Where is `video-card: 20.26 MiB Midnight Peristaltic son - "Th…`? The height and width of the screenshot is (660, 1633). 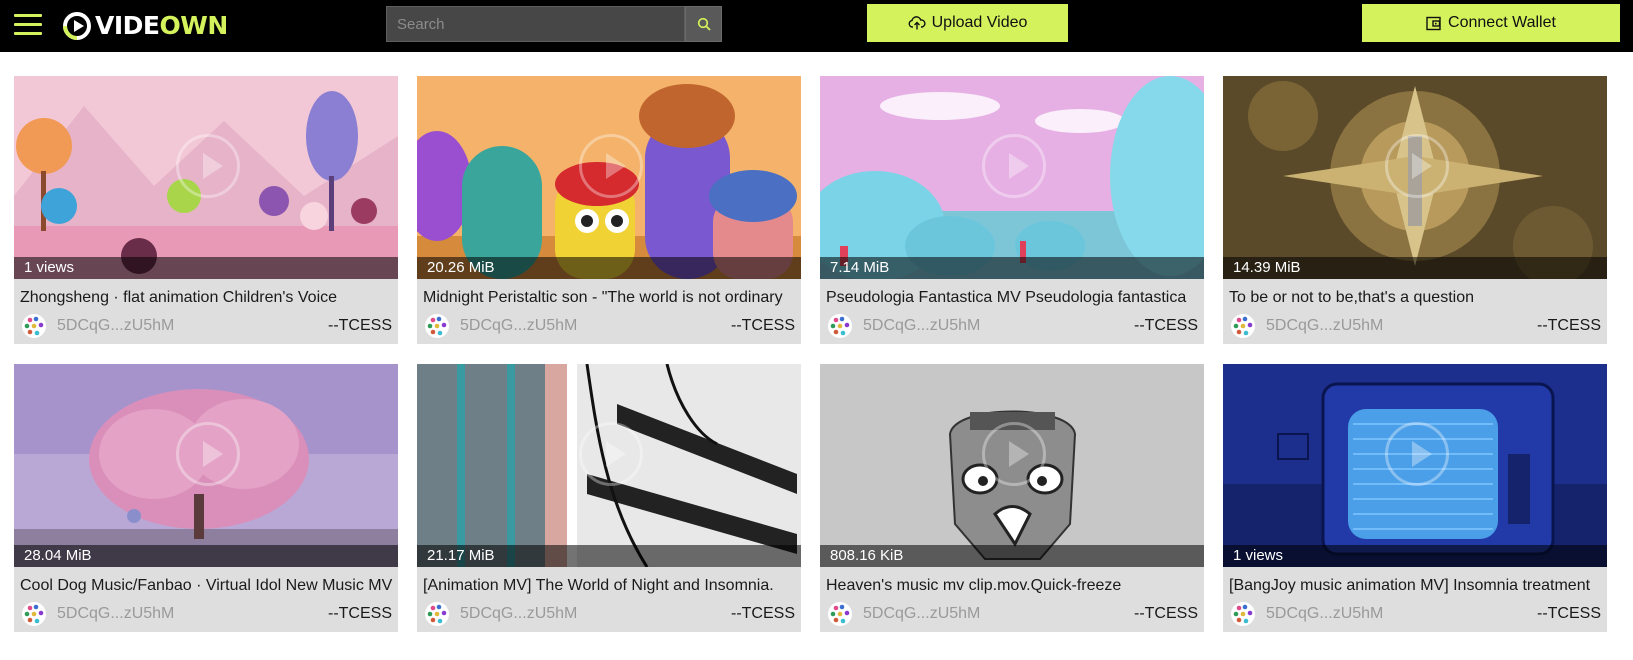
video-card: 20.26 MiB Midnight Peristaltic son - "Th… is located at coordinates (609, 210).